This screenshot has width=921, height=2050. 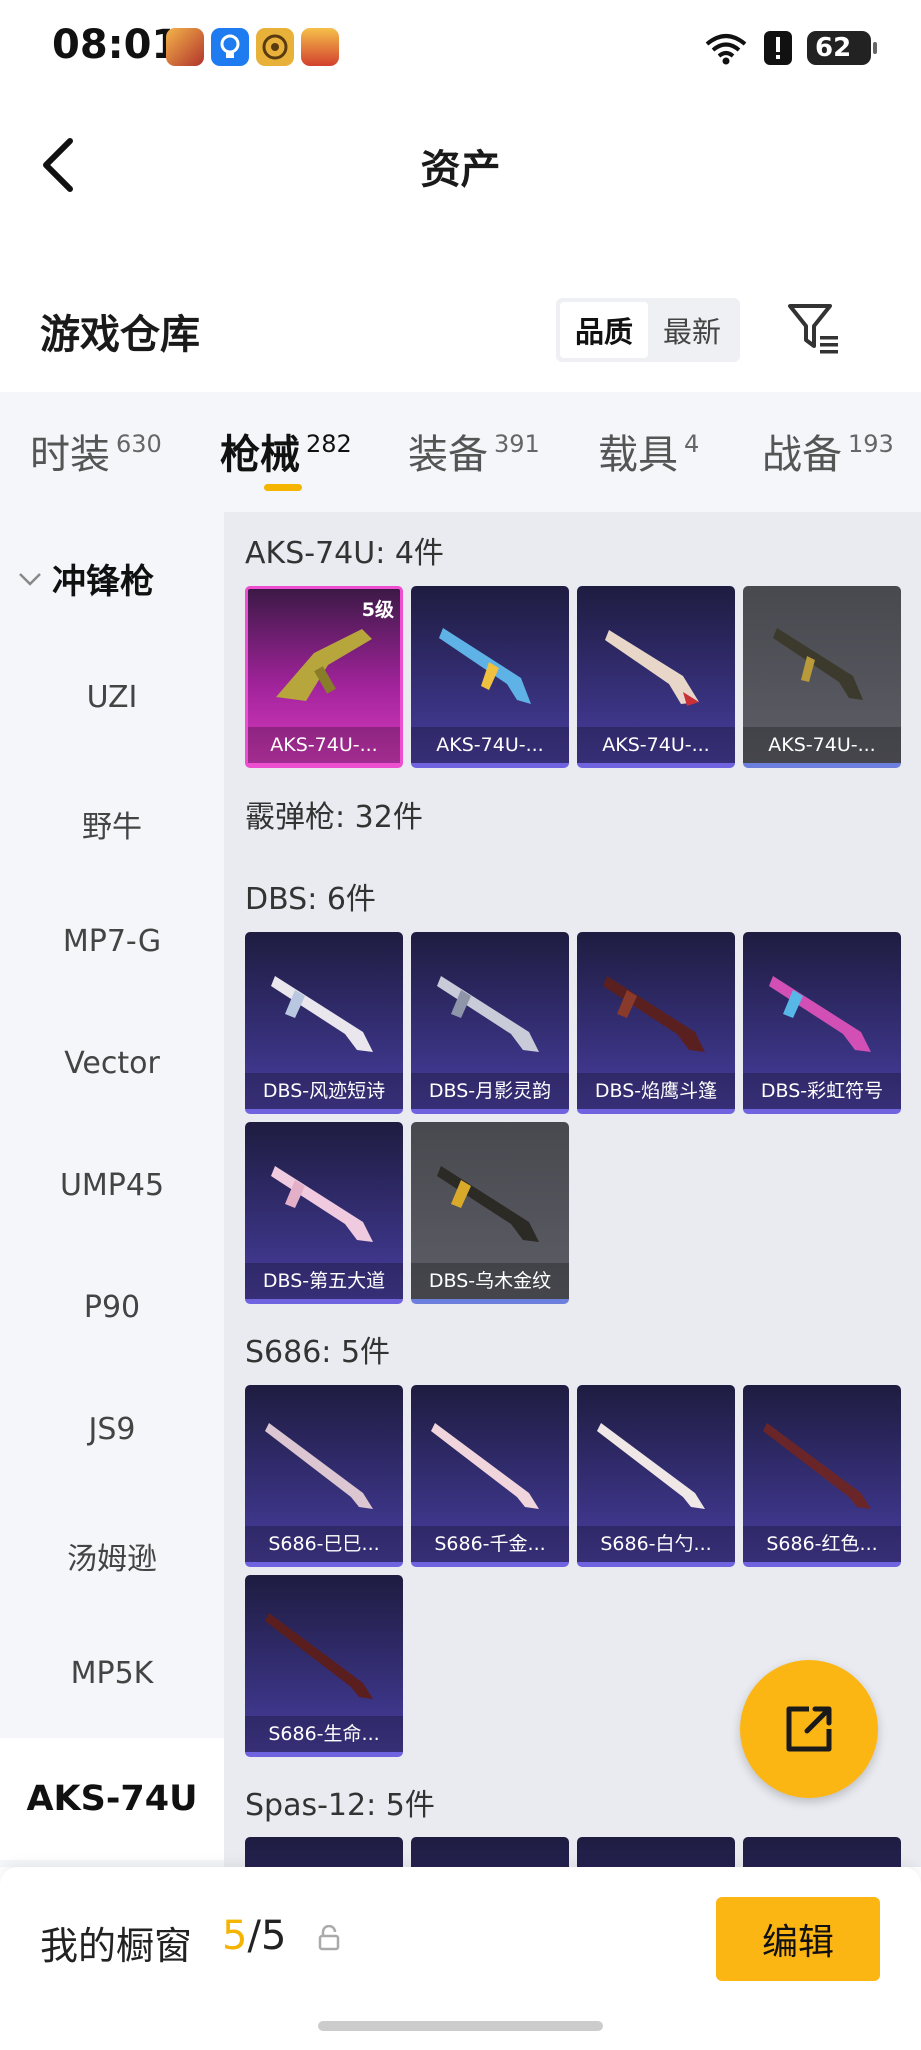 I want to click on weapon-card-name: DBS-焰鹰斗篷, so click(x=656, y=1091).